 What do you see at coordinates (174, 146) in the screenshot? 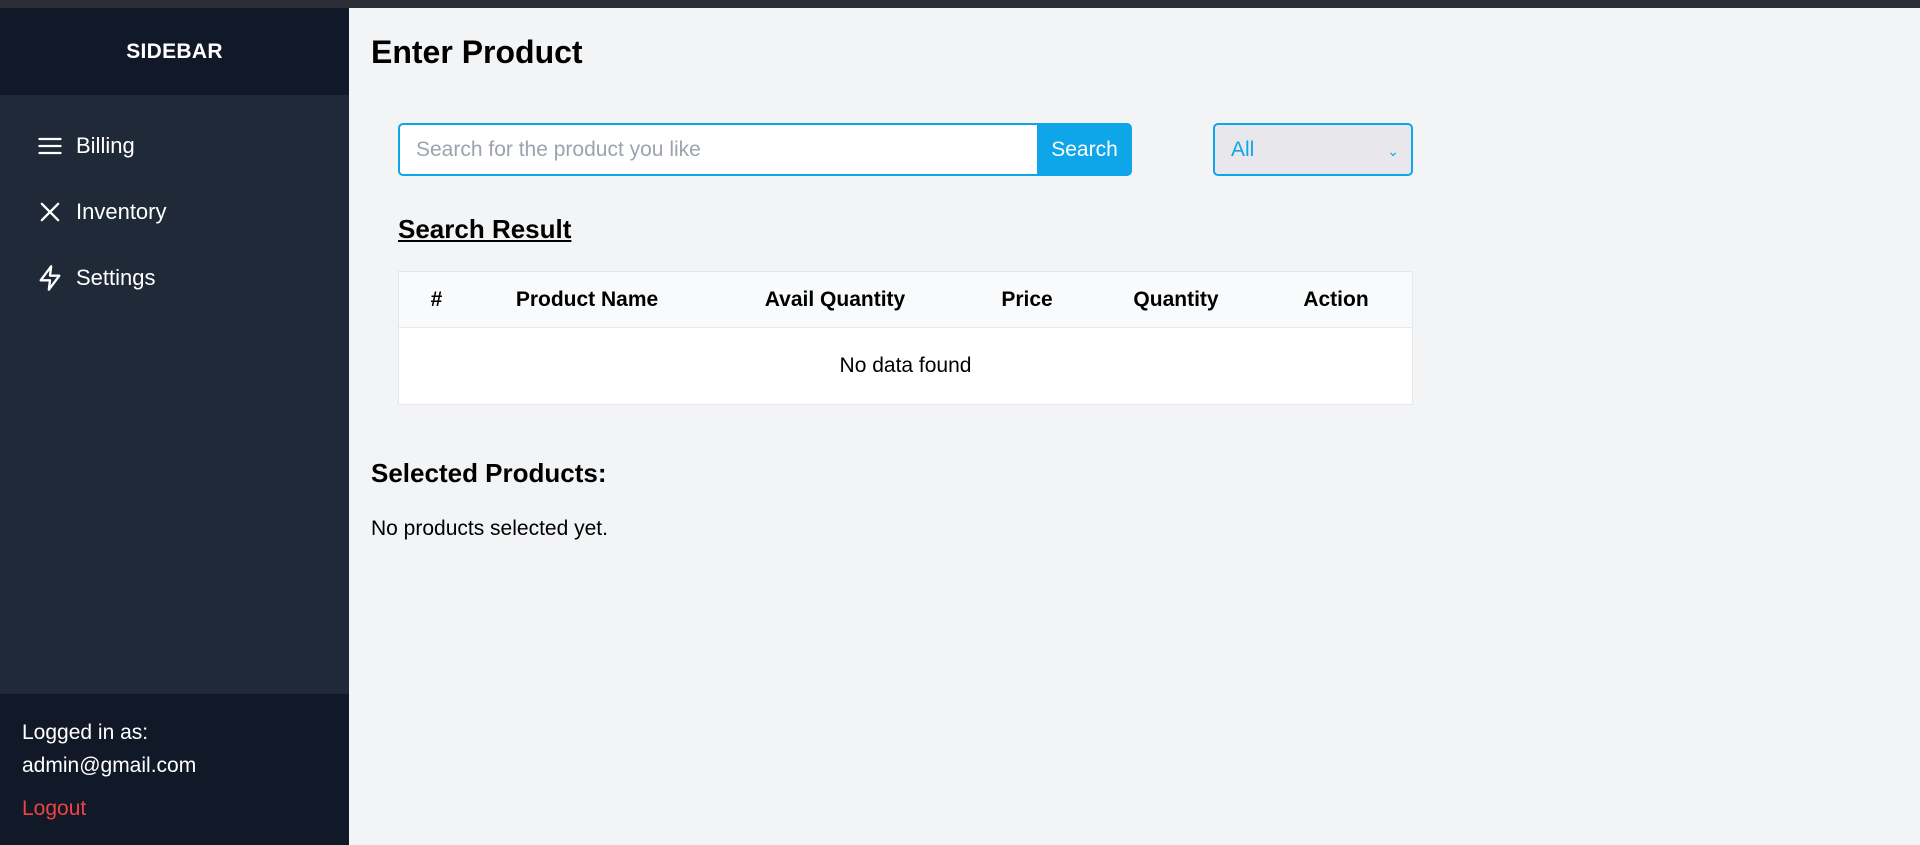
I see `sidebar-item-billing: Billing` at bounding box center [174, 146].